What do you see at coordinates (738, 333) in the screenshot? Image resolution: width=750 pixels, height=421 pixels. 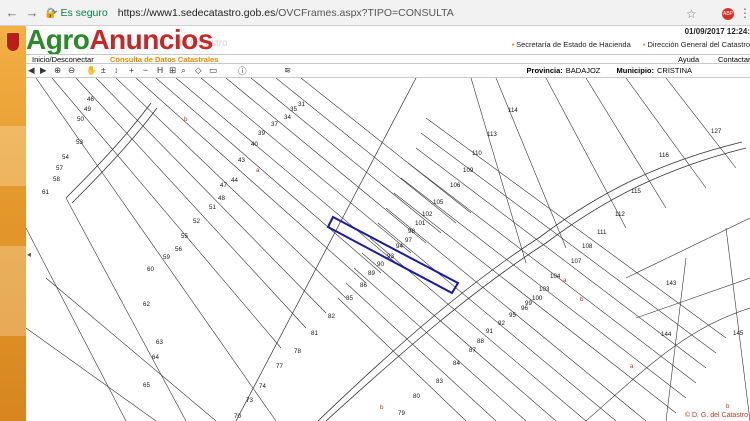 I see `parcel-number: 145` at bounding box center [738, 333].